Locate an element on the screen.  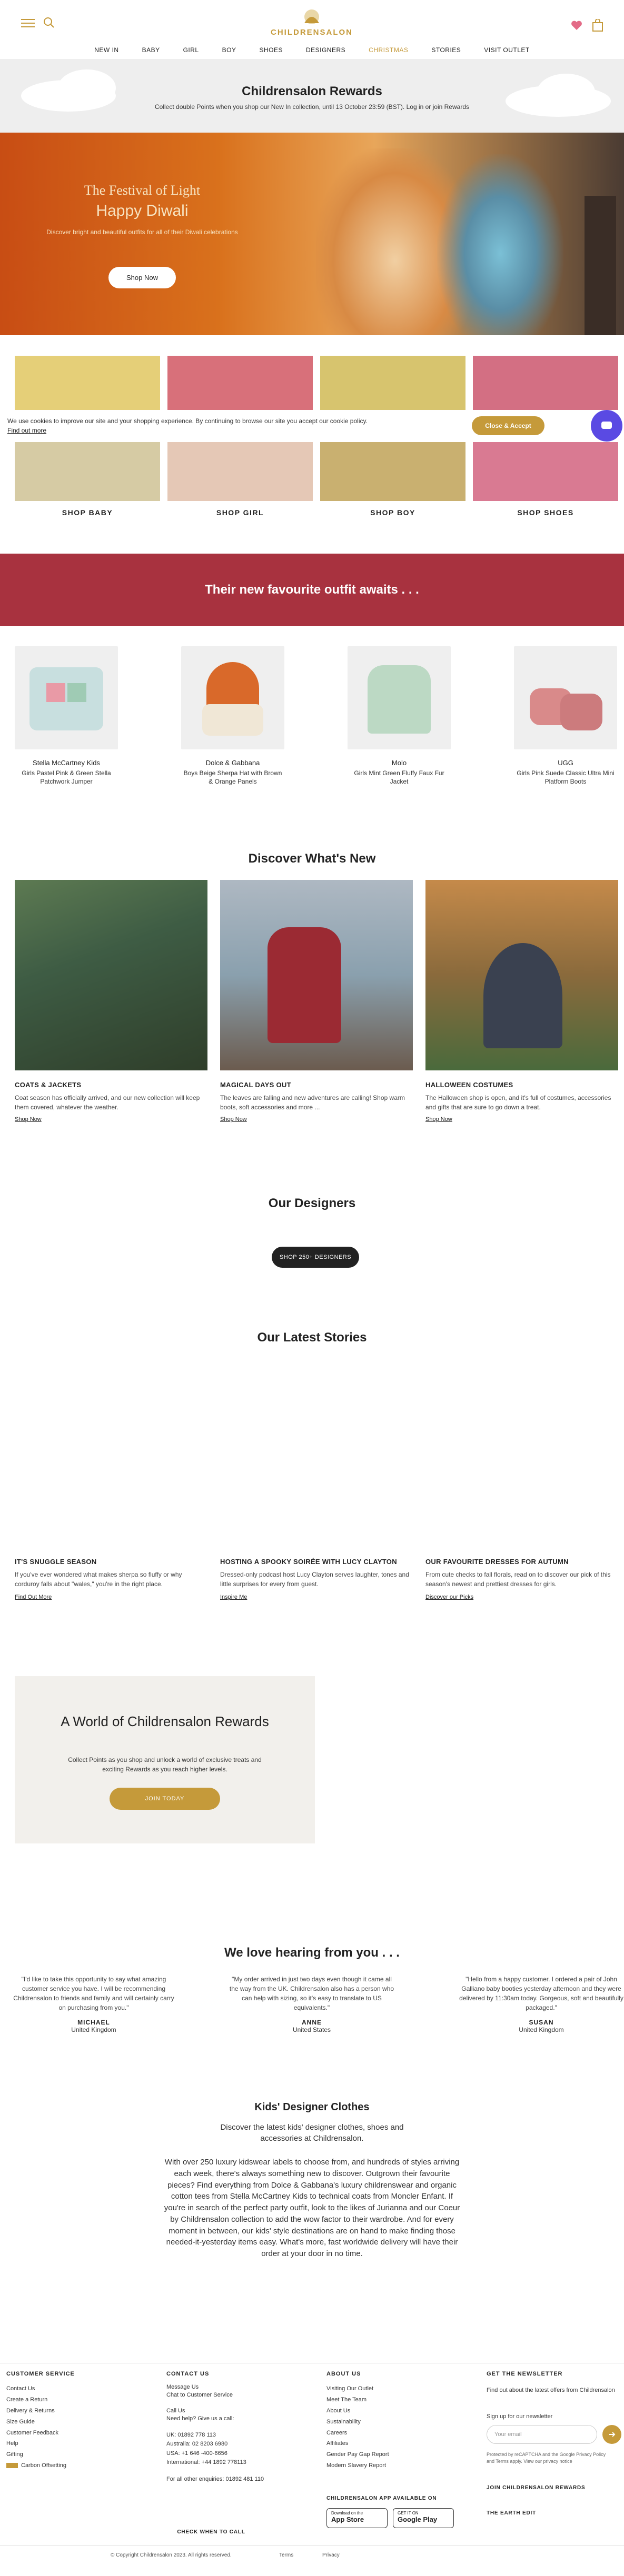
check-when-to-call-button: CHECK WHEN TO CALL is located at coordinates (211, 2532).